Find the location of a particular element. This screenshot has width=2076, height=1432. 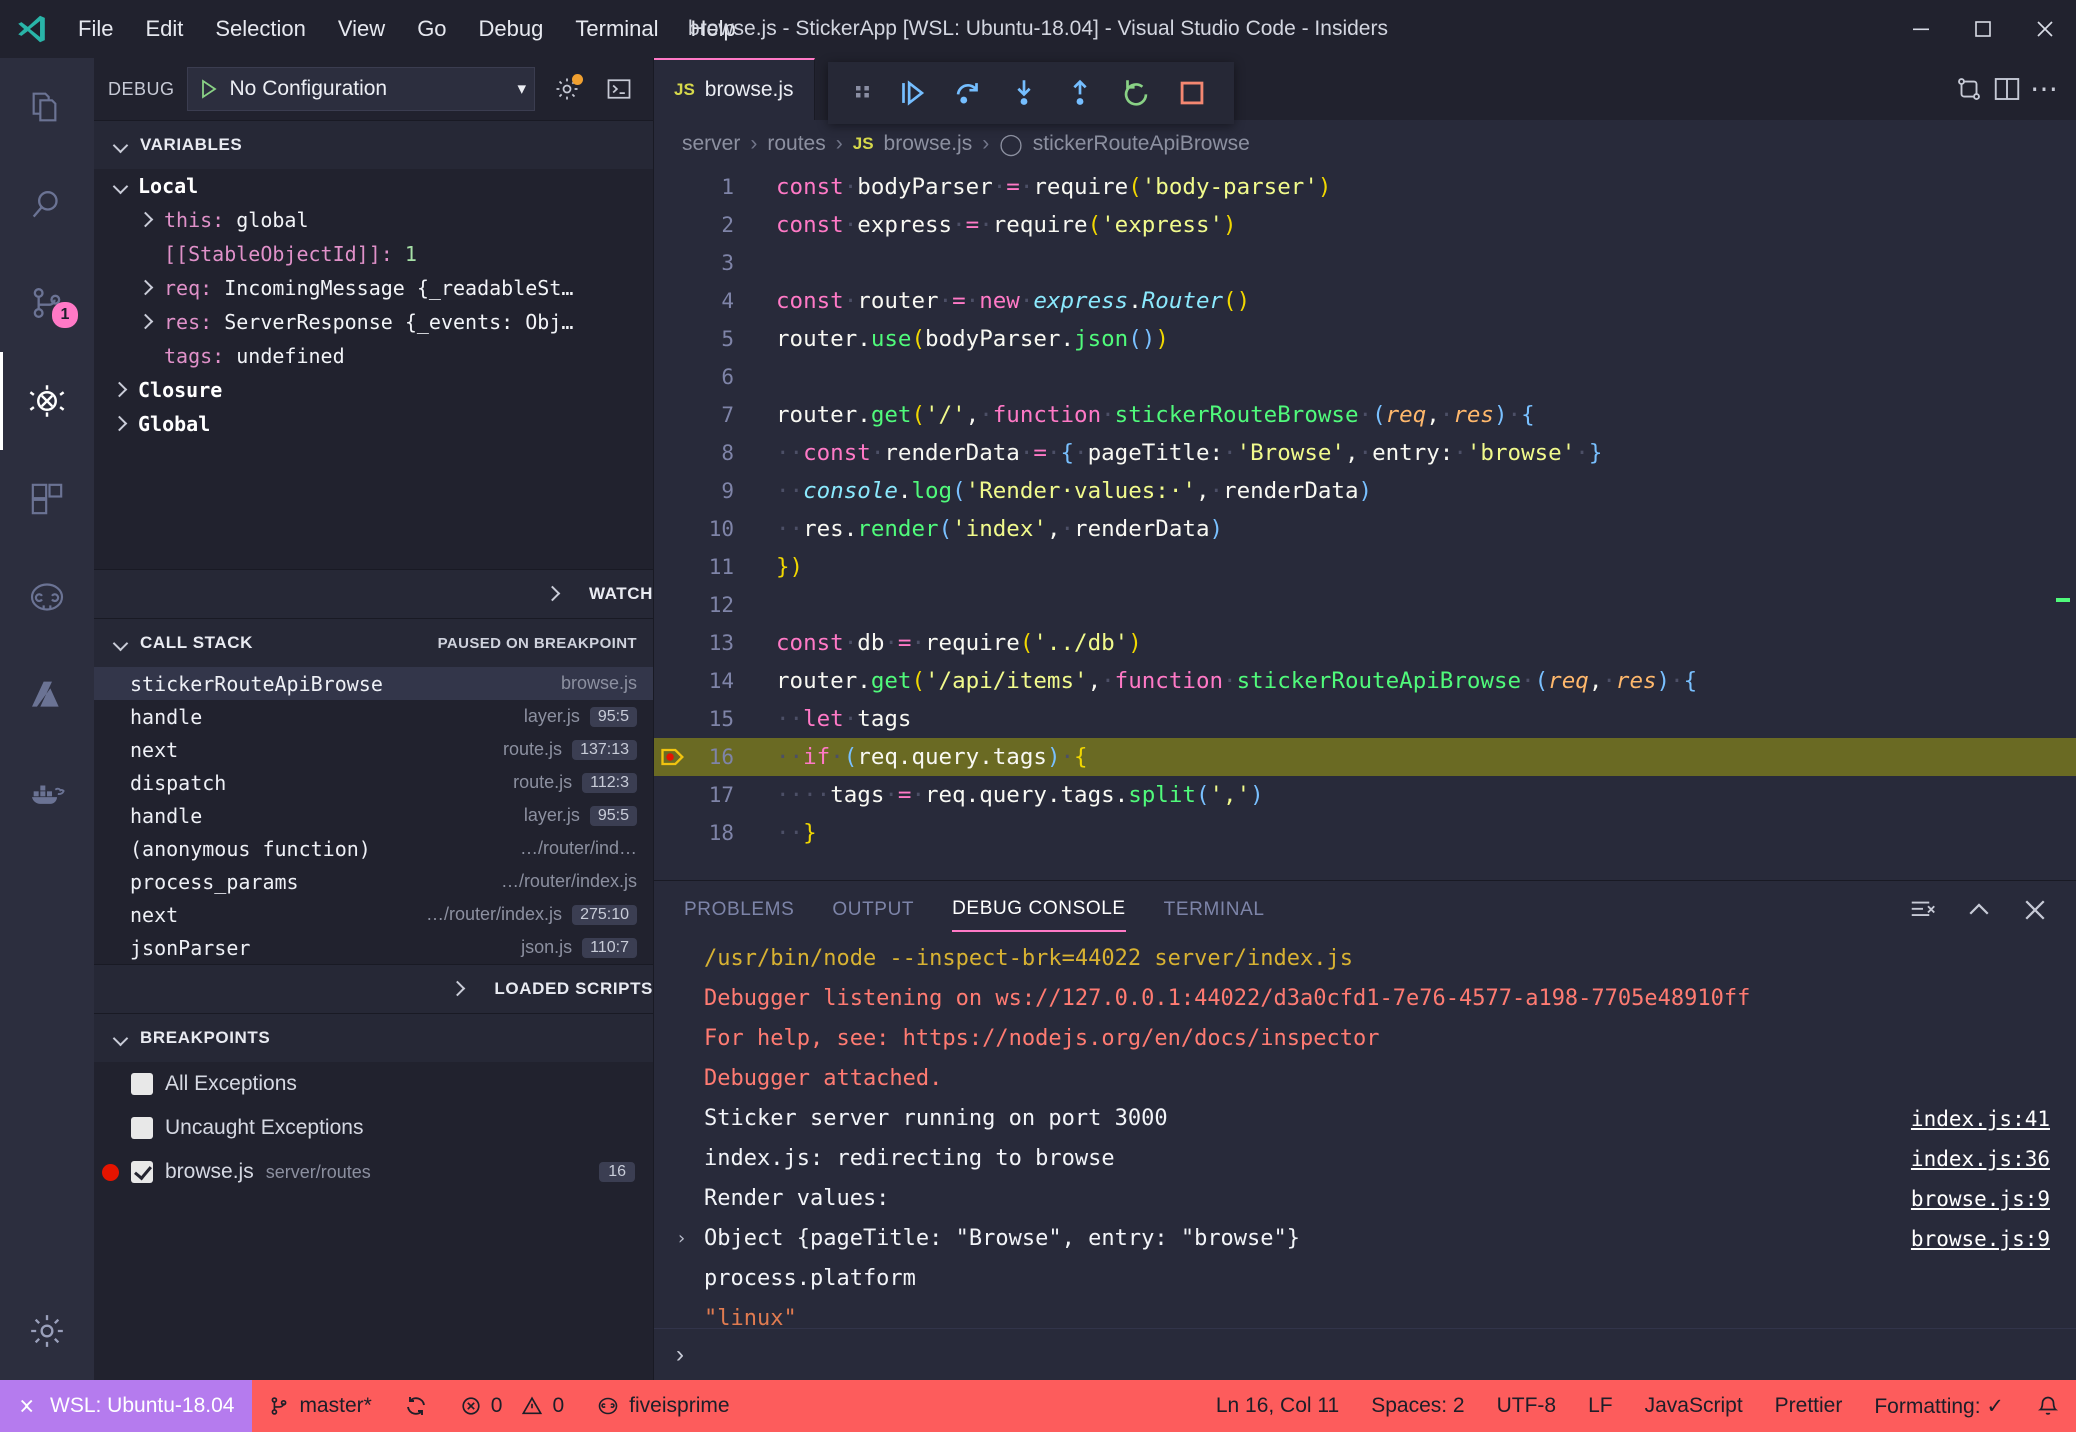

docker-icon is located at coordinates (47, 793).